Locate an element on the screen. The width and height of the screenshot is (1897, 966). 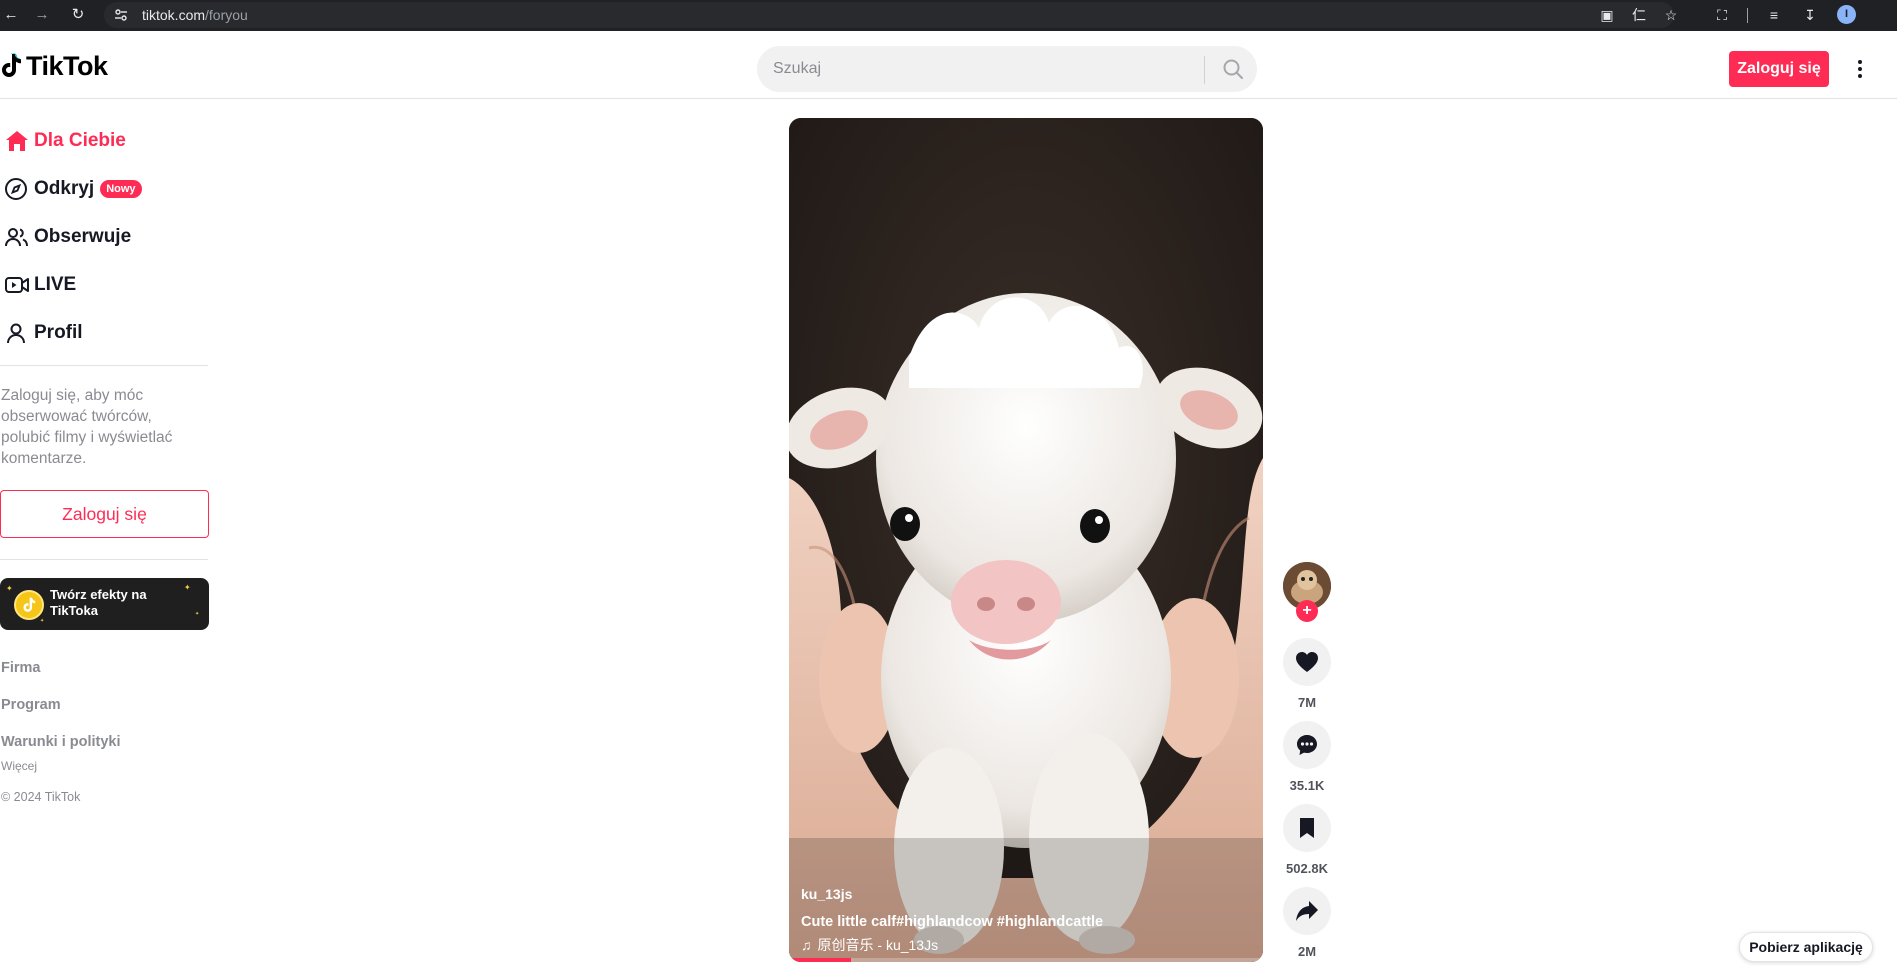
extensions-icon: ⛶ is located at coordinates (1722, 15).